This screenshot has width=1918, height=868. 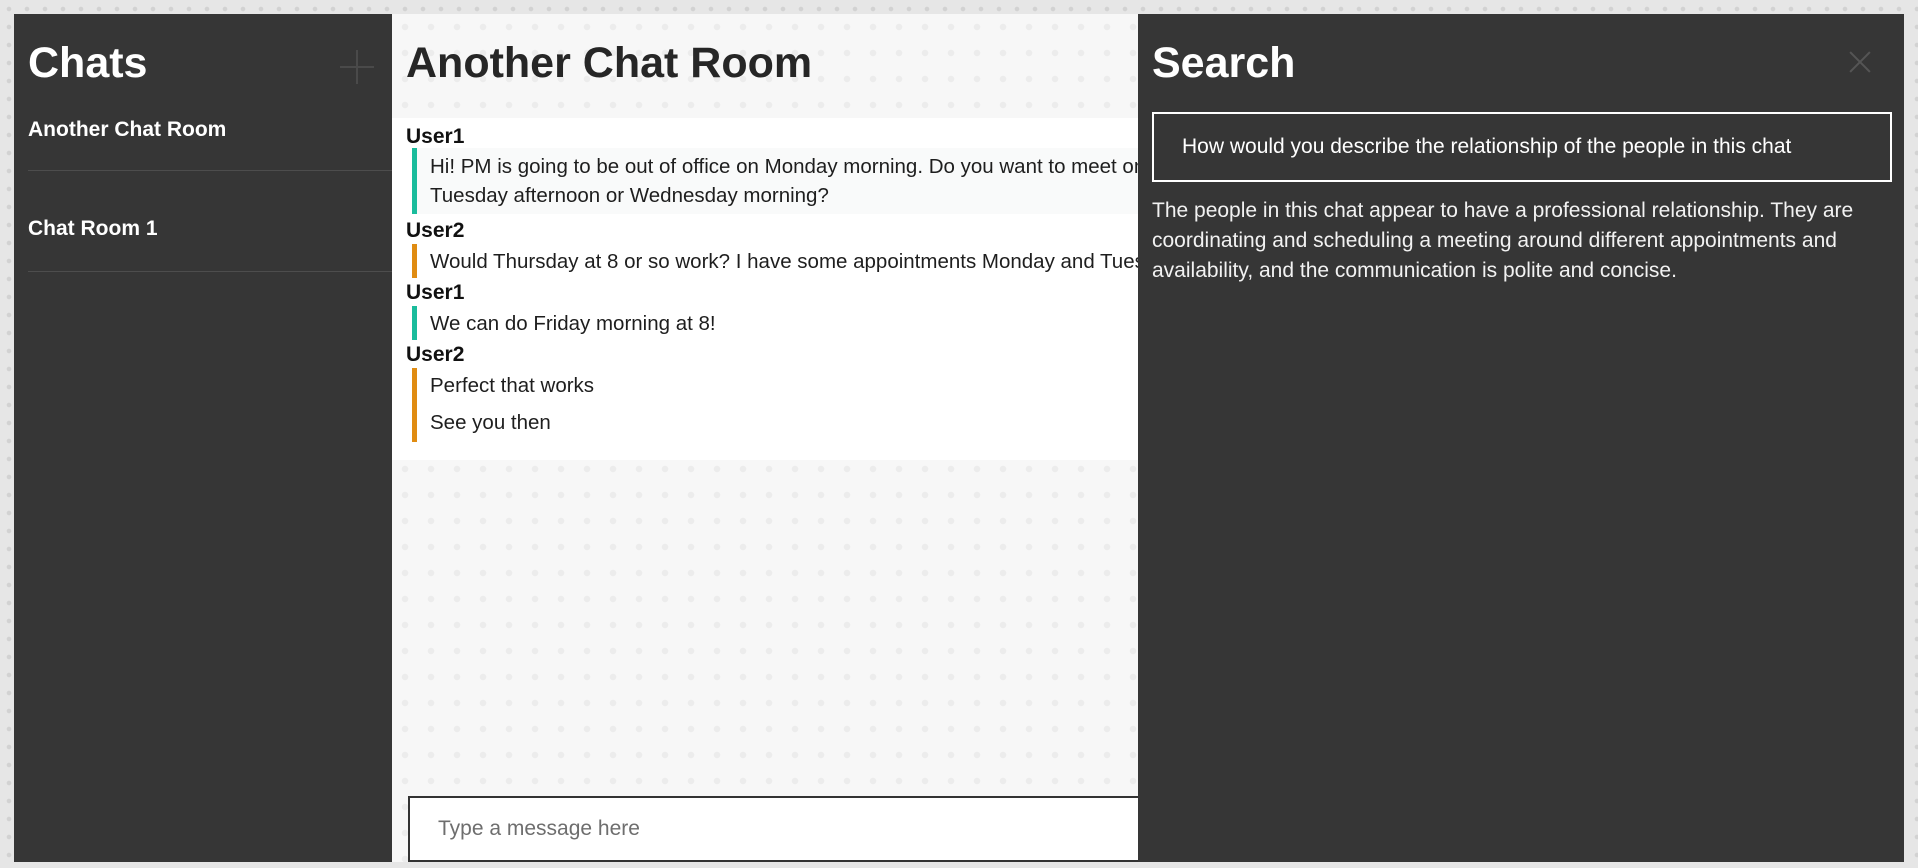 I want to click on message-input, so click(x=788, y=829).